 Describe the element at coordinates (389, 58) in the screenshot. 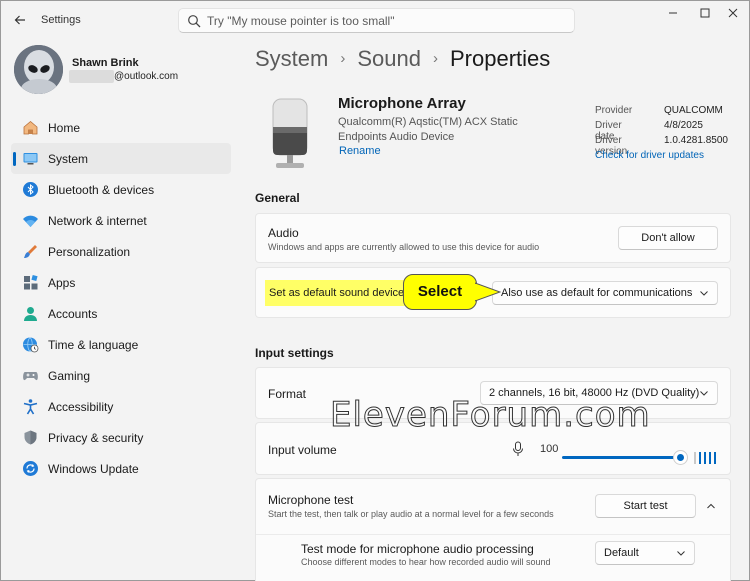

I see `breadcrumb-sound: Sound` at that location.